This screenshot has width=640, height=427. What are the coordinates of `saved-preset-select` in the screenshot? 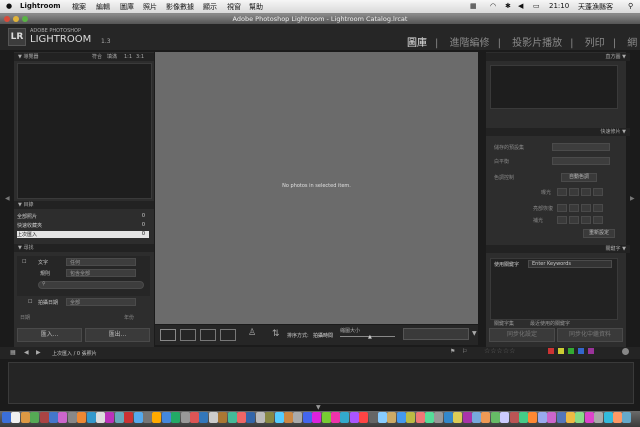 It's located at (581, 147).